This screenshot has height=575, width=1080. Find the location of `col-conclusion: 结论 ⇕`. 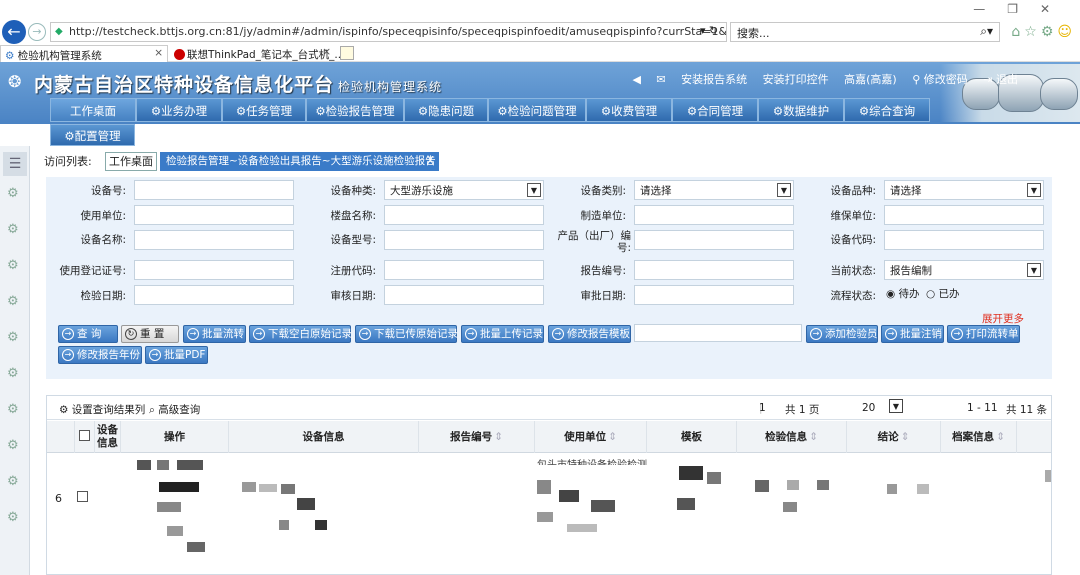

col-conclusion: 结论 ⇕ is located at coordinates (894, 437).